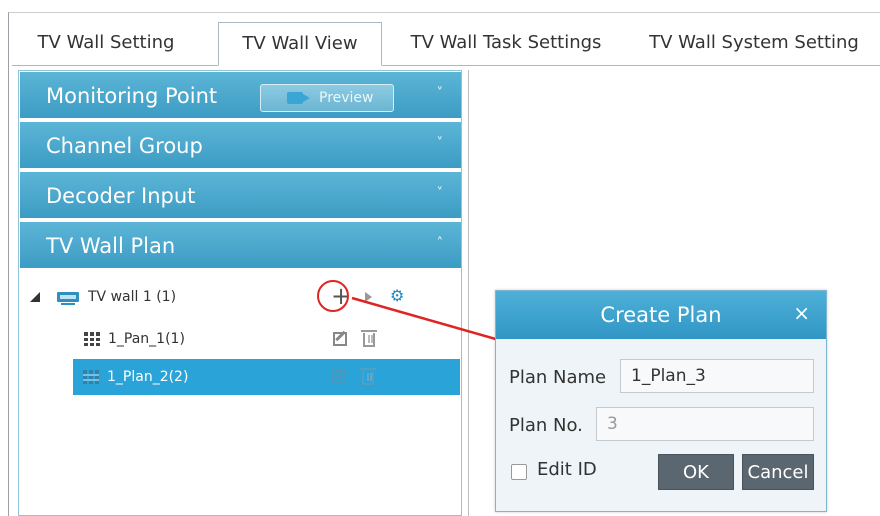 The width and height of the screenshot is (880, 516). What do you see at coordinates (801, 313) in the screenshot?
I see `close-icon: ×` at bounding box center [801, 313].